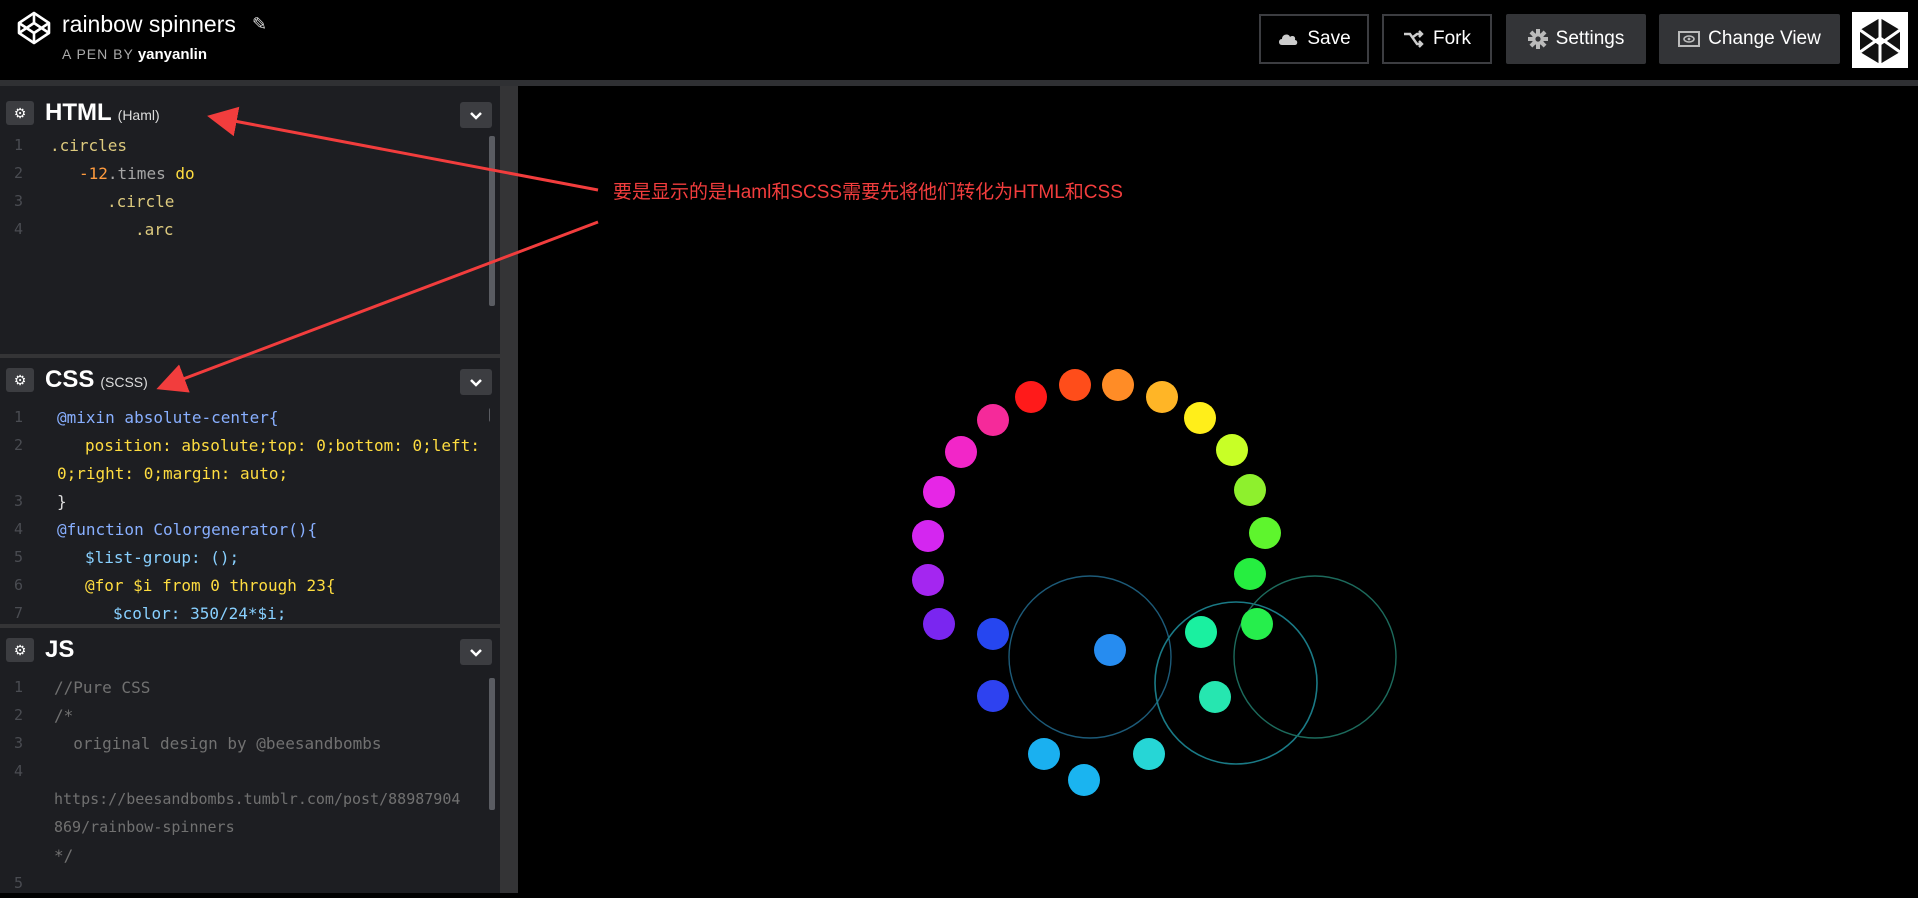 This screenshot has height=898, width=1918. Describe the element at coordinates (154, 229) in the screenshot. I see `code-line: .arc` at that location.